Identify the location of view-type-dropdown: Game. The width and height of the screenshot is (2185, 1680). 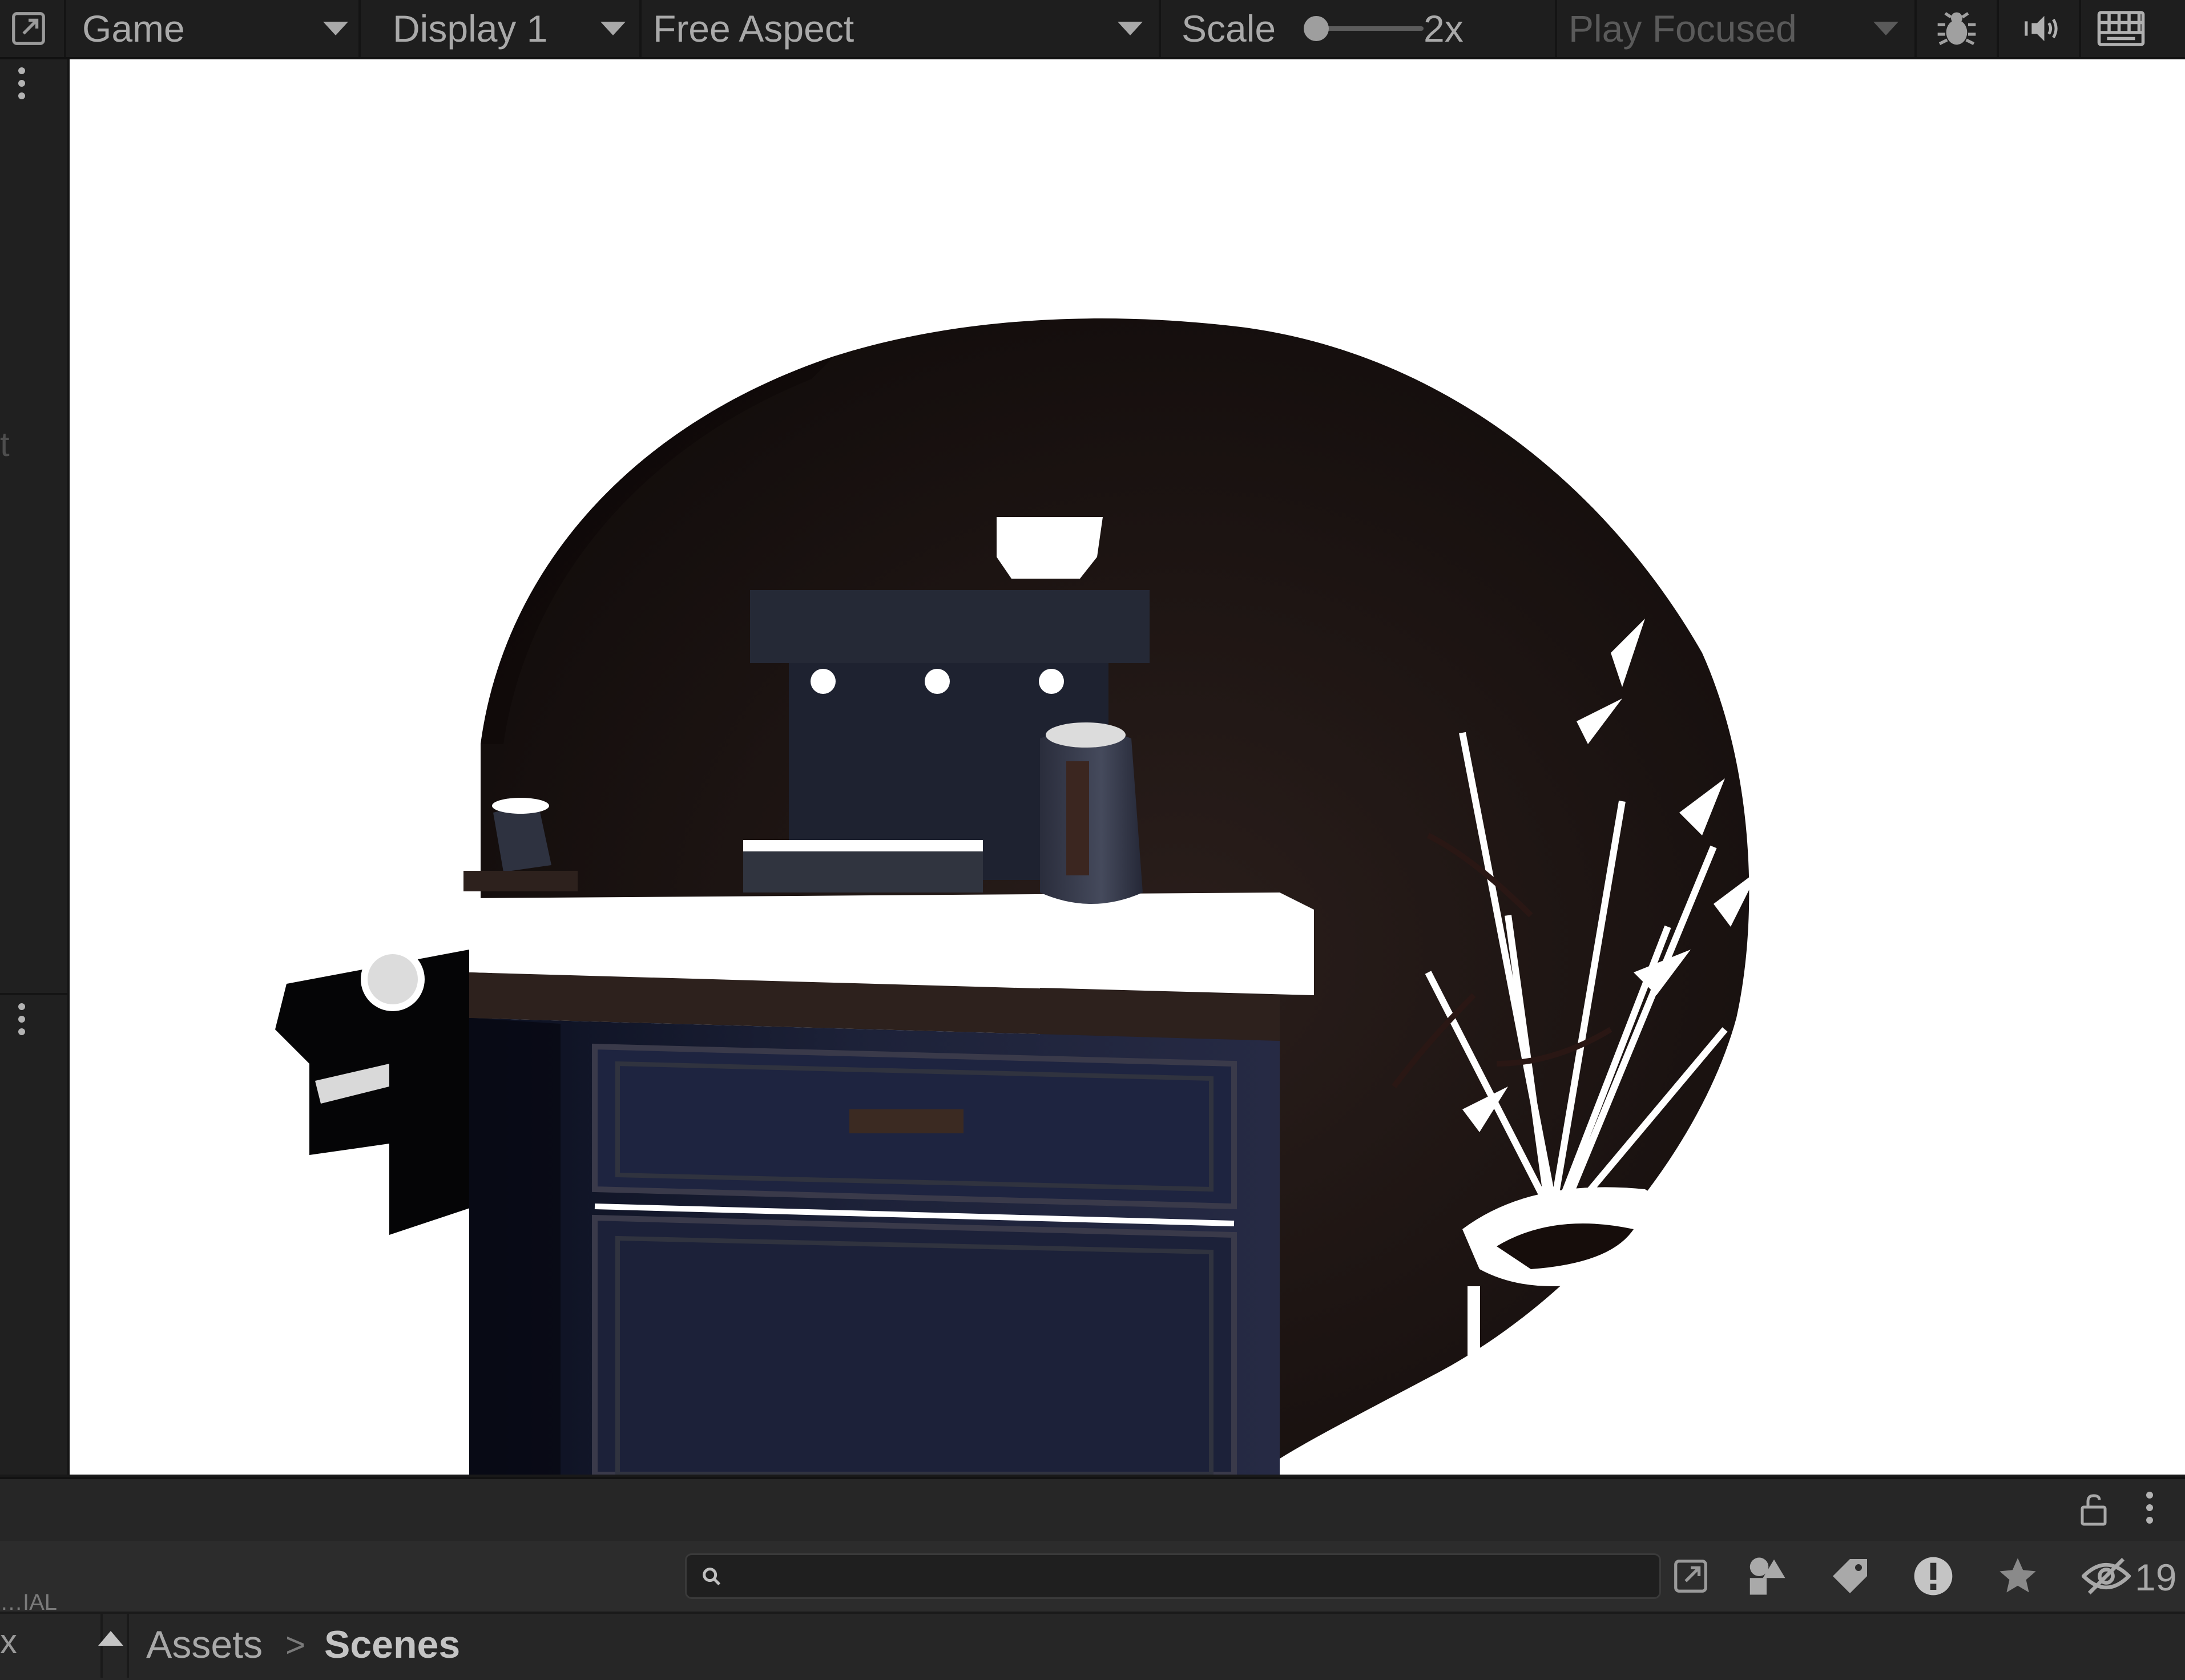
(214, 28).